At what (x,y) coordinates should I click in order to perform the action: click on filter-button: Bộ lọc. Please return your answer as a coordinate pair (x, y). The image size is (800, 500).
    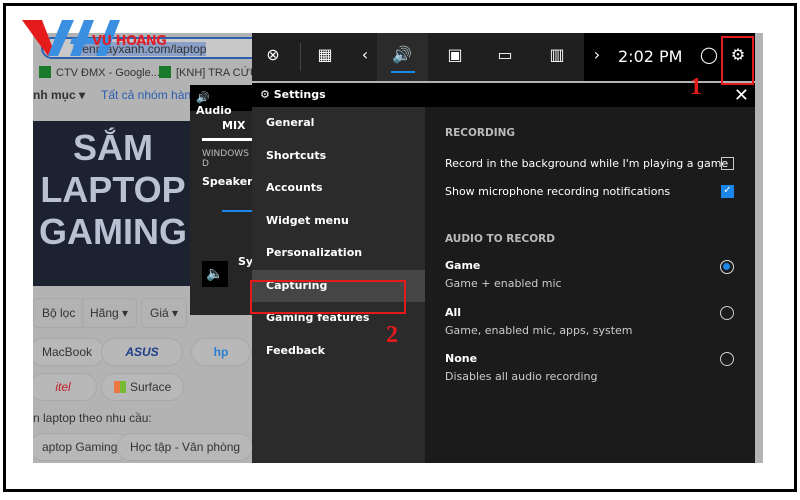
    Looking at the image, I should click on (59, 313).